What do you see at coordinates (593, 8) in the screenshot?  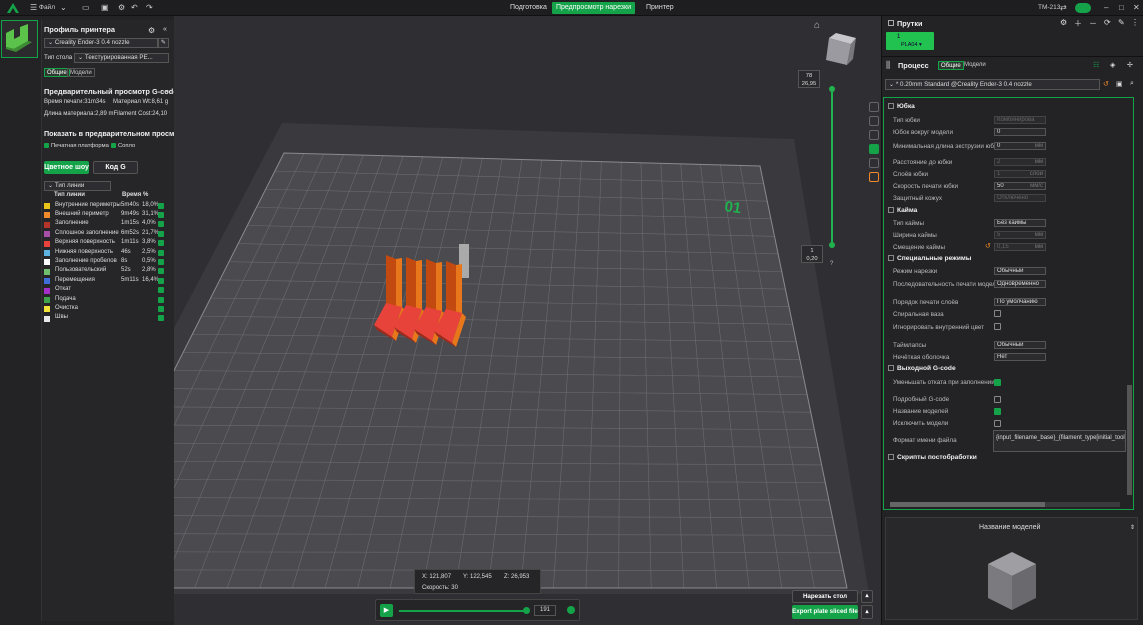 I see `tab-preview: Предпросмотр нарезки` at bounding box center [593, 8].